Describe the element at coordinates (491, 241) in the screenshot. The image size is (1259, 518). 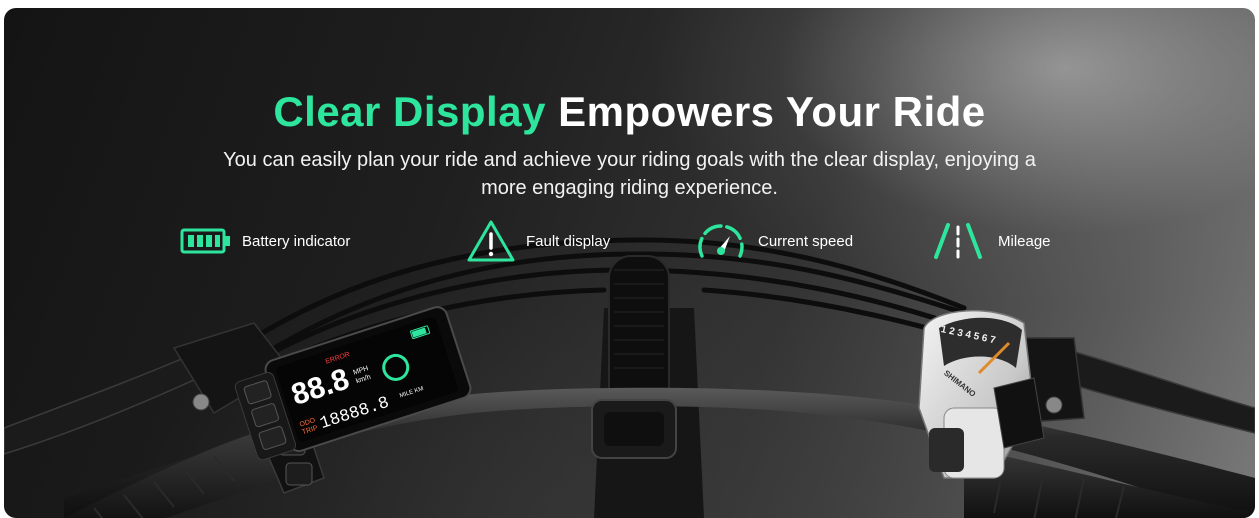
I see `warning-triangle-icon` at that location.